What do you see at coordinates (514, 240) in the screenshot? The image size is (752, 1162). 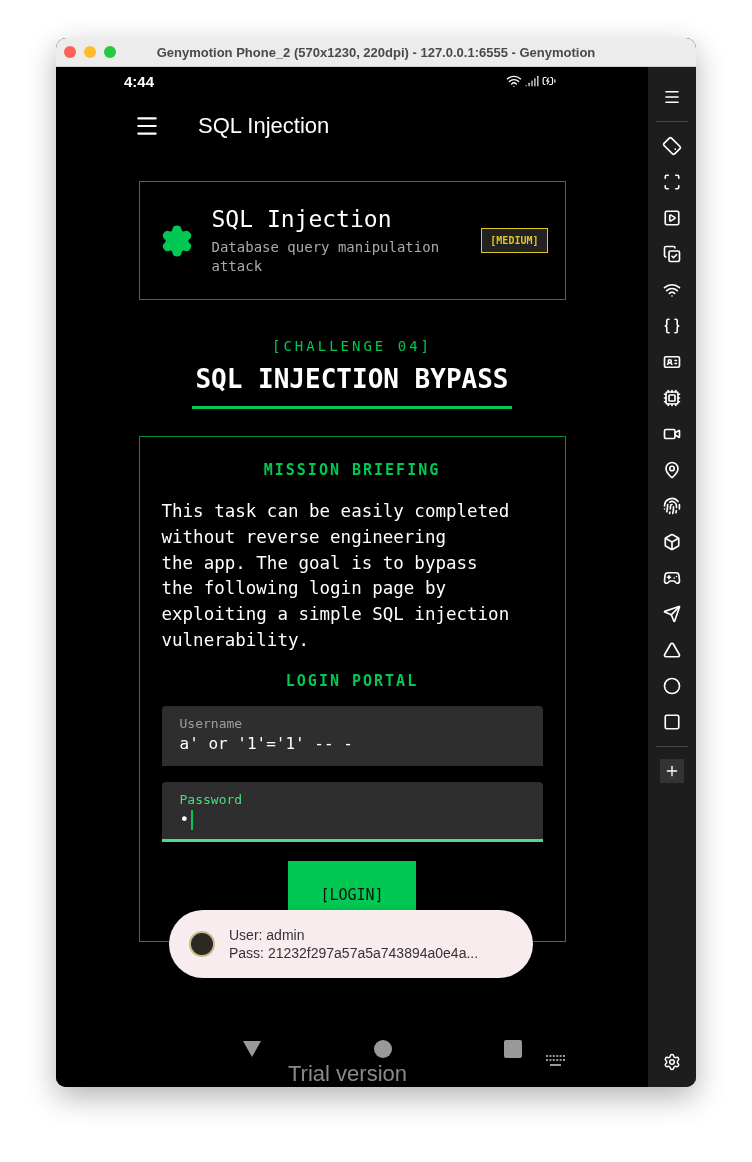 I see `difficulty-badge: [MEDIUM]` at bounding box center [514, 240].